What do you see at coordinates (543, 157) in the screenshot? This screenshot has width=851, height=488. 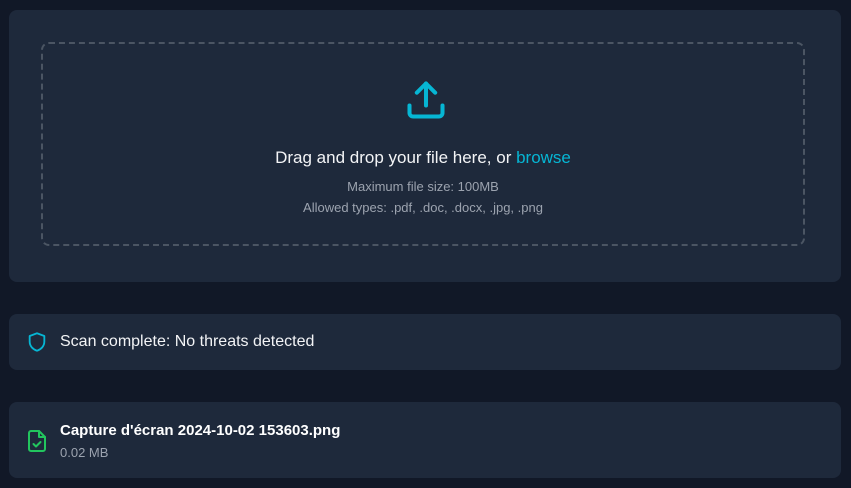 I see `browse-link: browse` at bounding box center [543, 157].